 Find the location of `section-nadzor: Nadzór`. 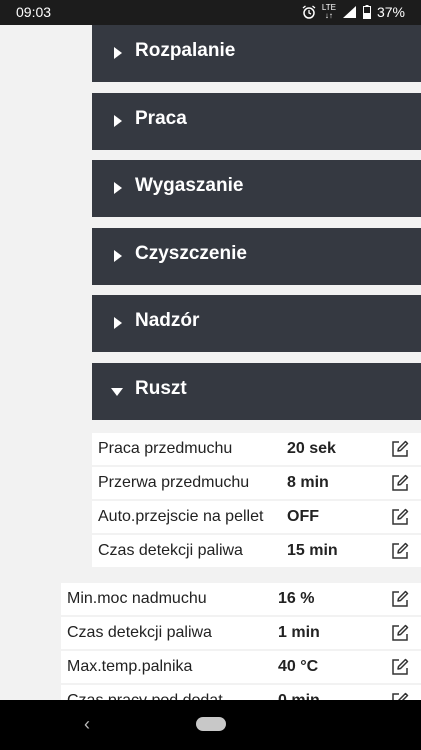

section-nadzor: Nadzór is located at coordinates (256, 323).